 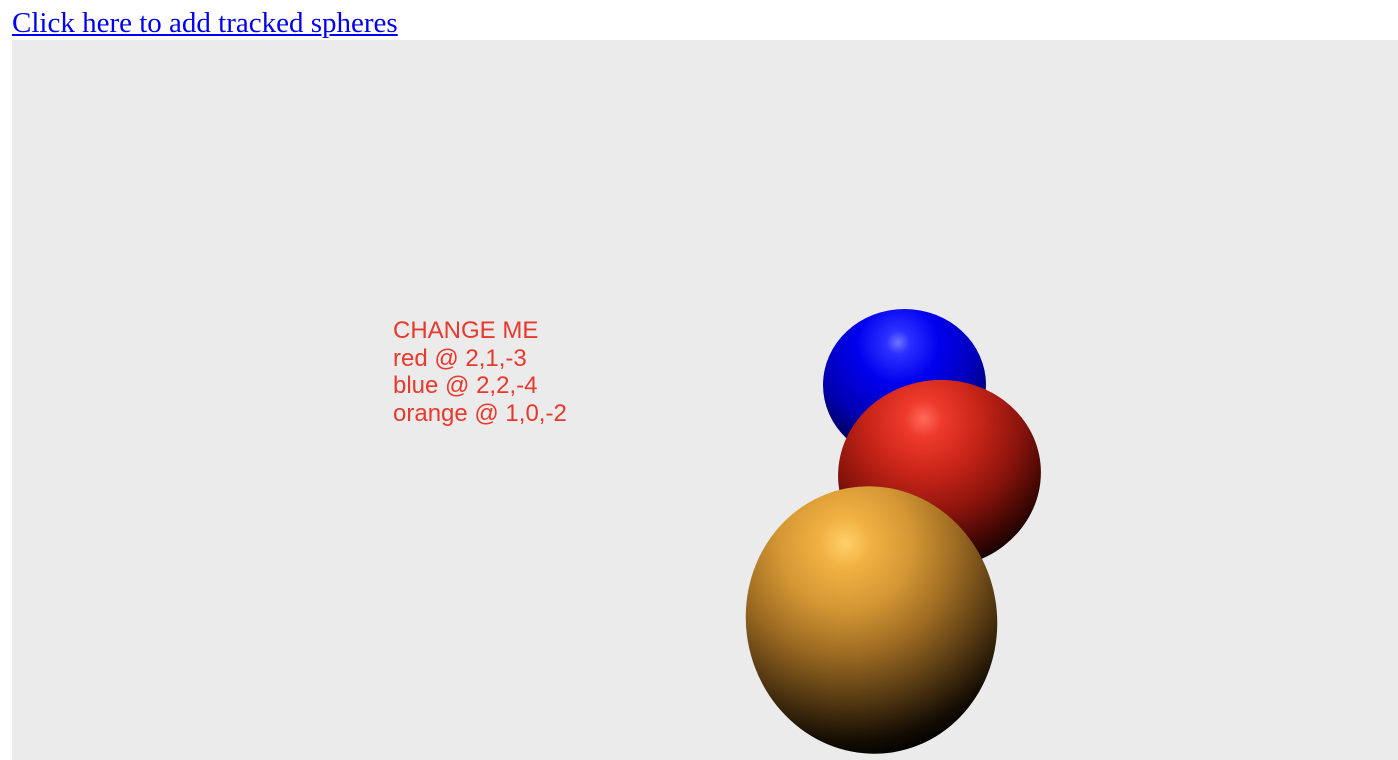 What do you see at coordinates (465, 385) in the screenshot?
I see `label-line-blue: blue @ 2,2,-4` at bounding box center [465, 385].